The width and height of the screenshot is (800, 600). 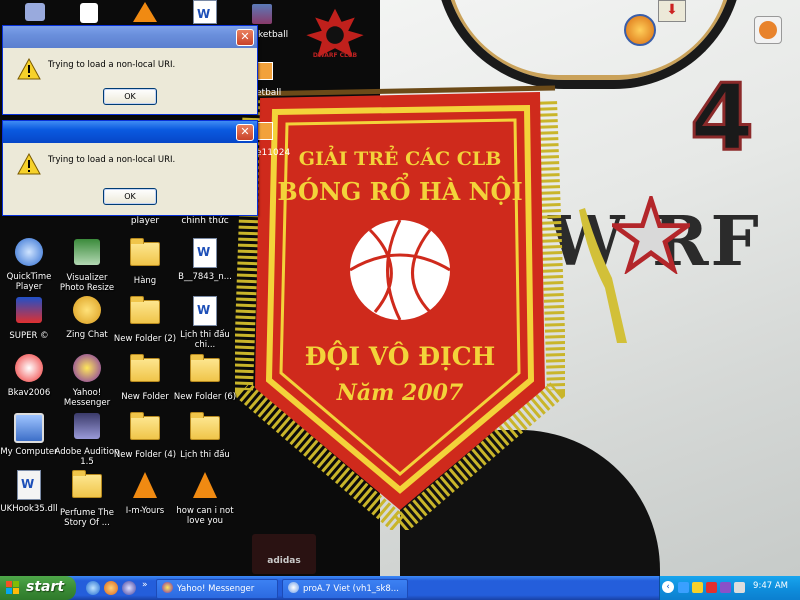 I want to click on adidas-text: adidas, so click(x=284, y=561).